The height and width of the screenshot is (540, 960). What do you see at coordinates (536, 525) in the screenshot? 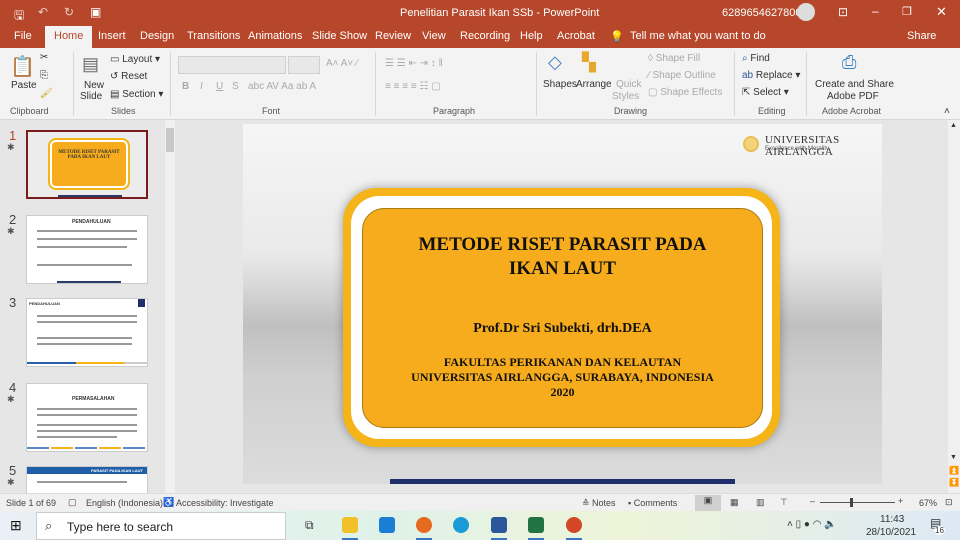
I see `excel-icon` at bounding box center [536, 525].